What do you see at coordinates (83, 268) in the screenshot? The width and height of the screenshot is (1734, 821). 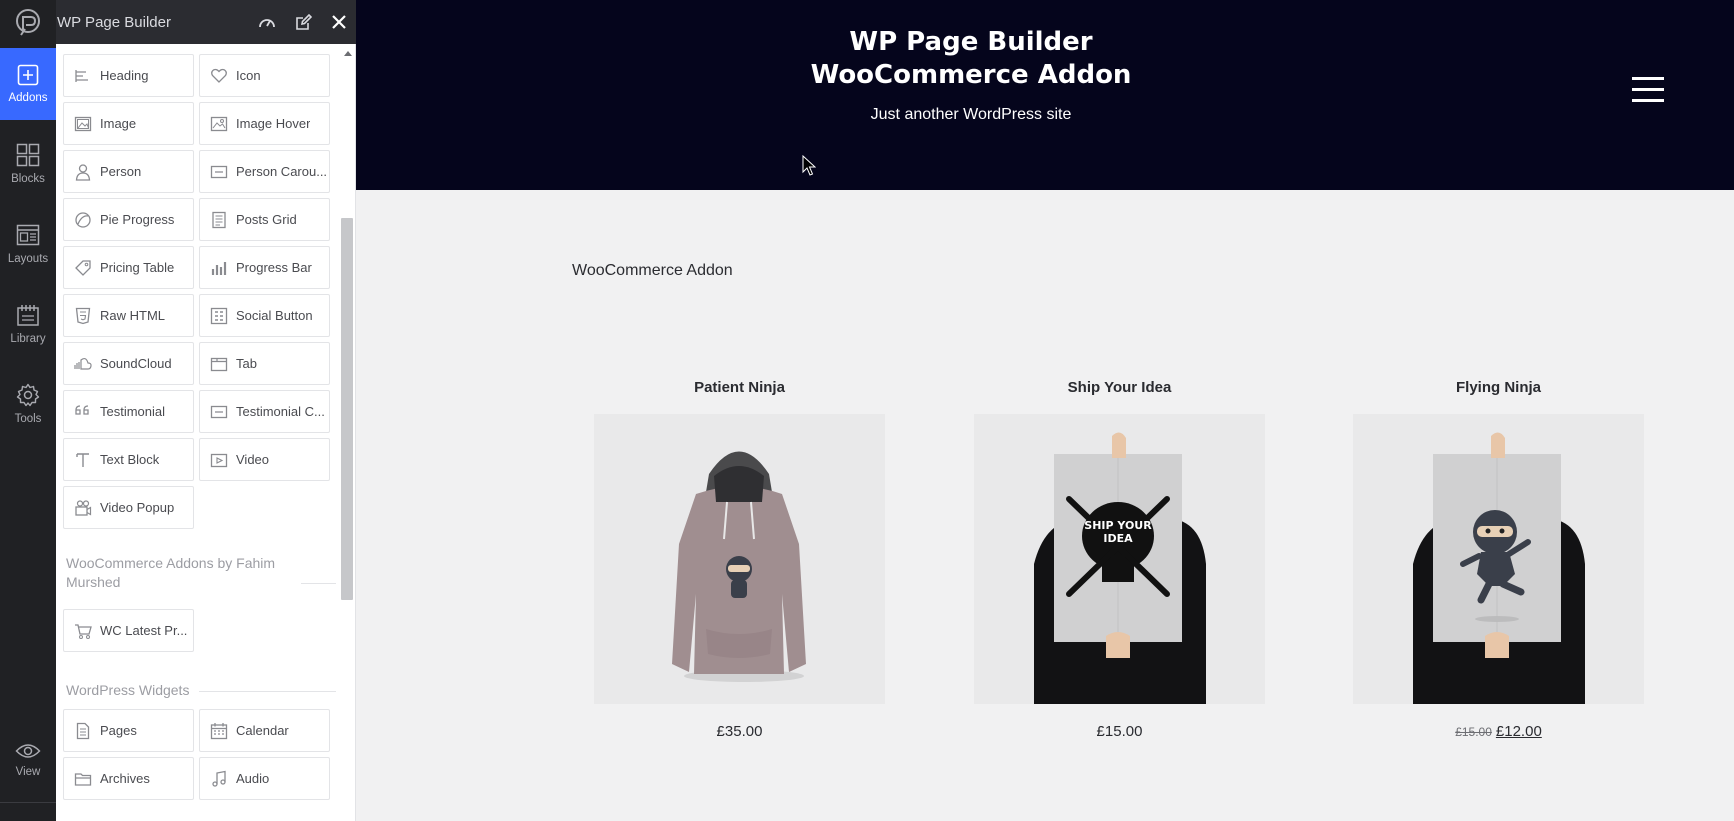 I see `price-tag-icon` at bounding box center [83, 268].